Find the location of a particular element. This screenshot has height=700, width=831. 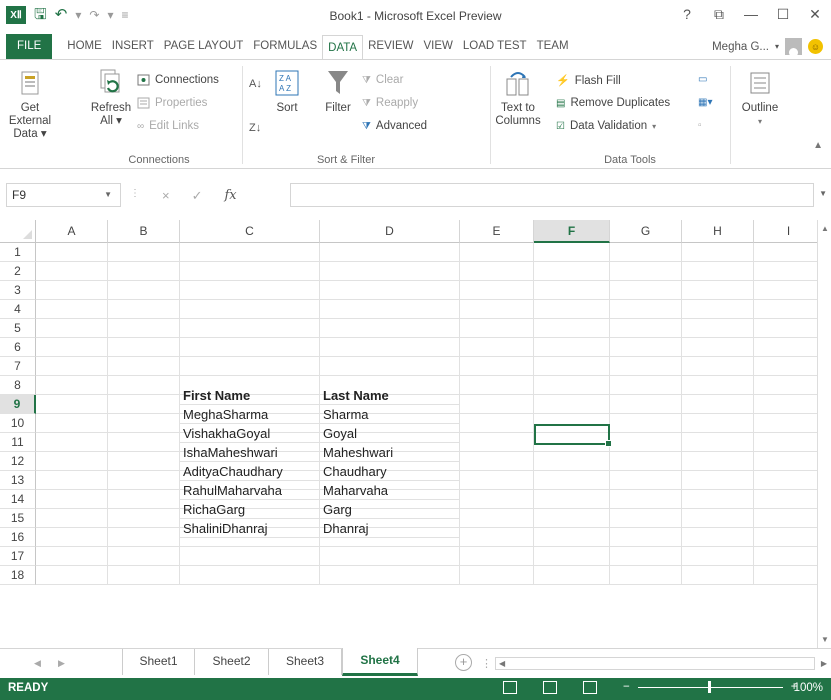

reapply-button: ⧩ Reapply is located at coordinates (390, 103).